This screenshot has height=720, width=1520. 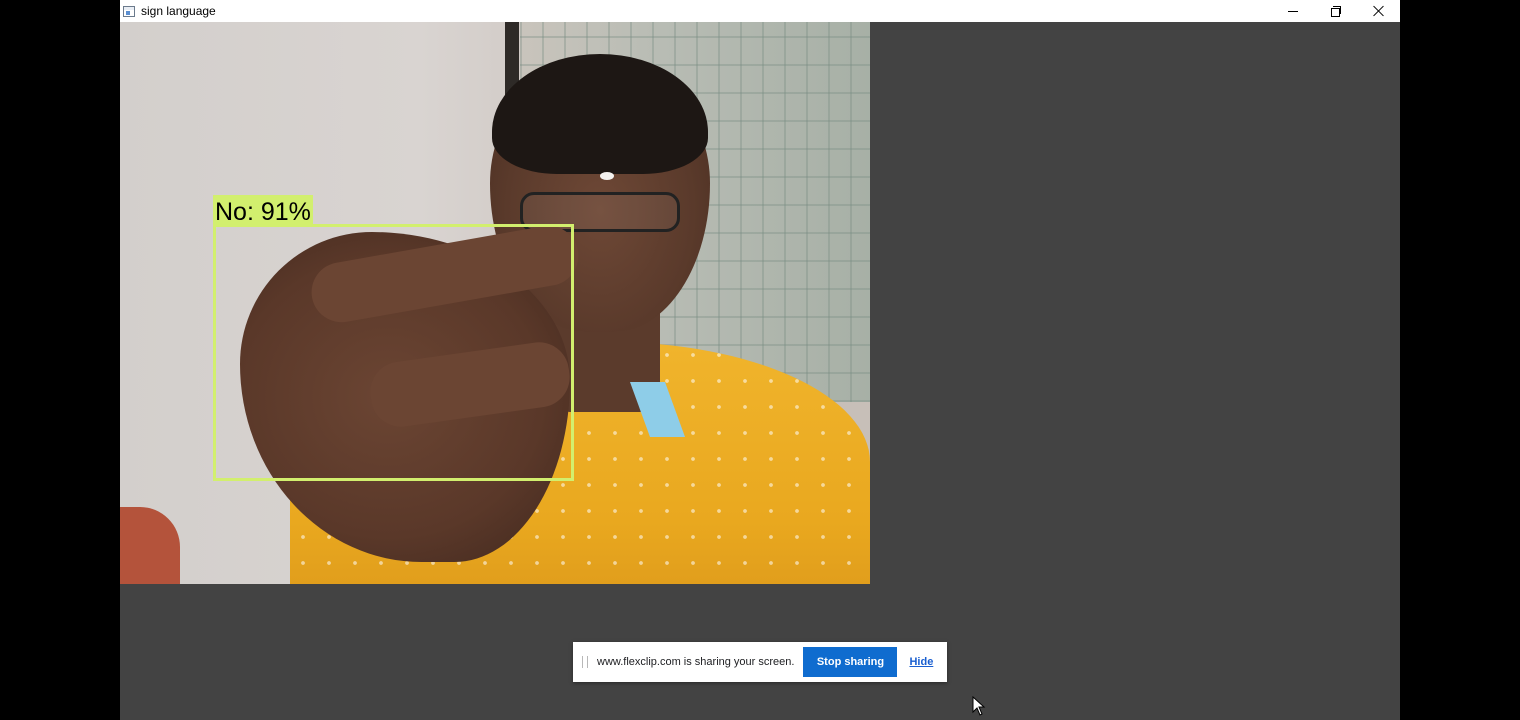 I want to click on minimize-button, so click(x=1292, y=11).